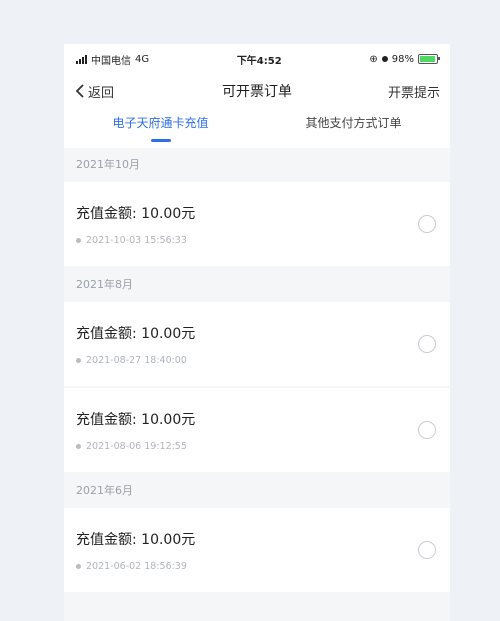 This screenshot has height=621, width=500. What do you see at coordinates (257, 360) in the screenshot?
I see `order-time-row: 2021-08-27 18:40:00` at bounding box center [257, 360].